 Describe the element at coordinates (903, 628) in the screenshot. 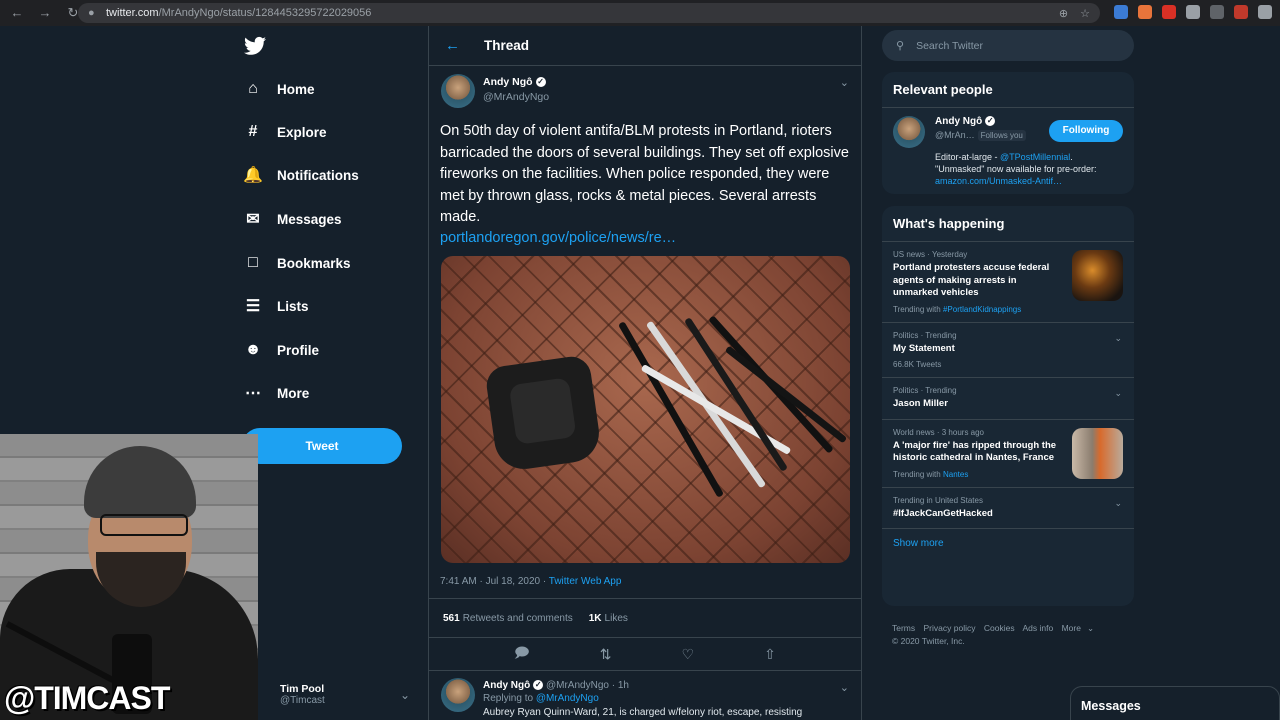

I see `footer-link: Terms` at that location.